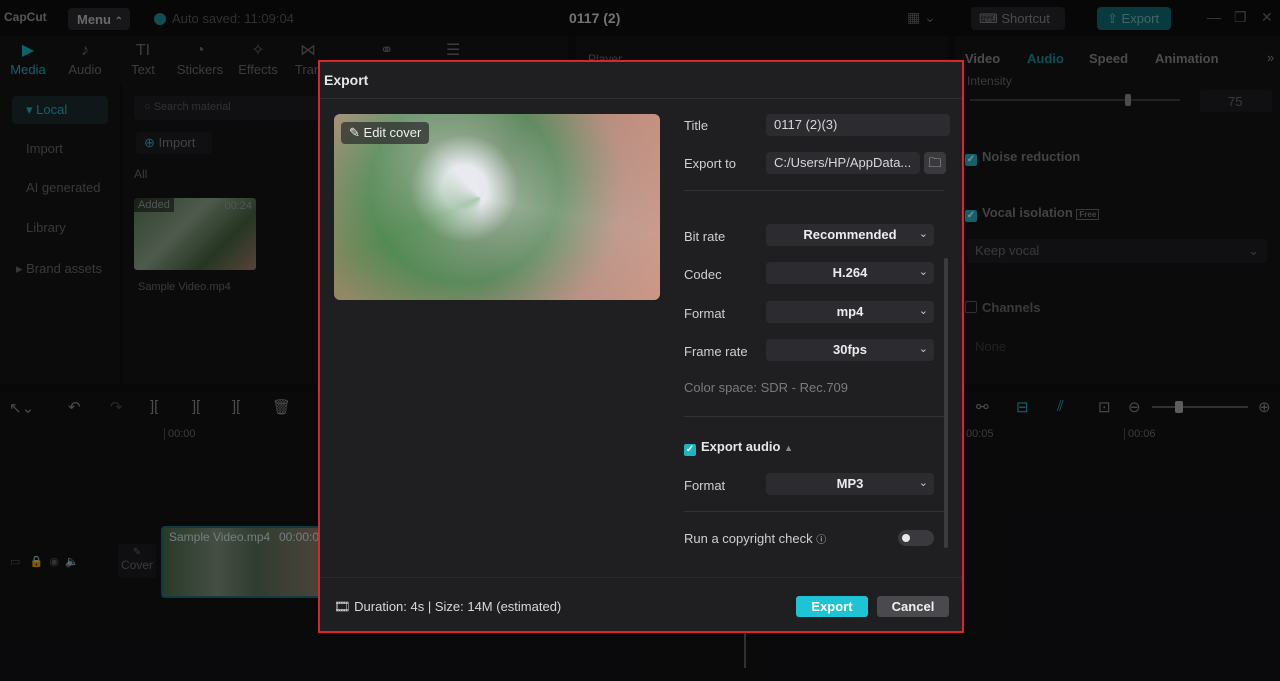 The height and width of the screenshot is (681, 1280). What do you see at coordinates (641, 98) in the screenshot?
I see `dialog-divider` at bounding box center [641, 98].